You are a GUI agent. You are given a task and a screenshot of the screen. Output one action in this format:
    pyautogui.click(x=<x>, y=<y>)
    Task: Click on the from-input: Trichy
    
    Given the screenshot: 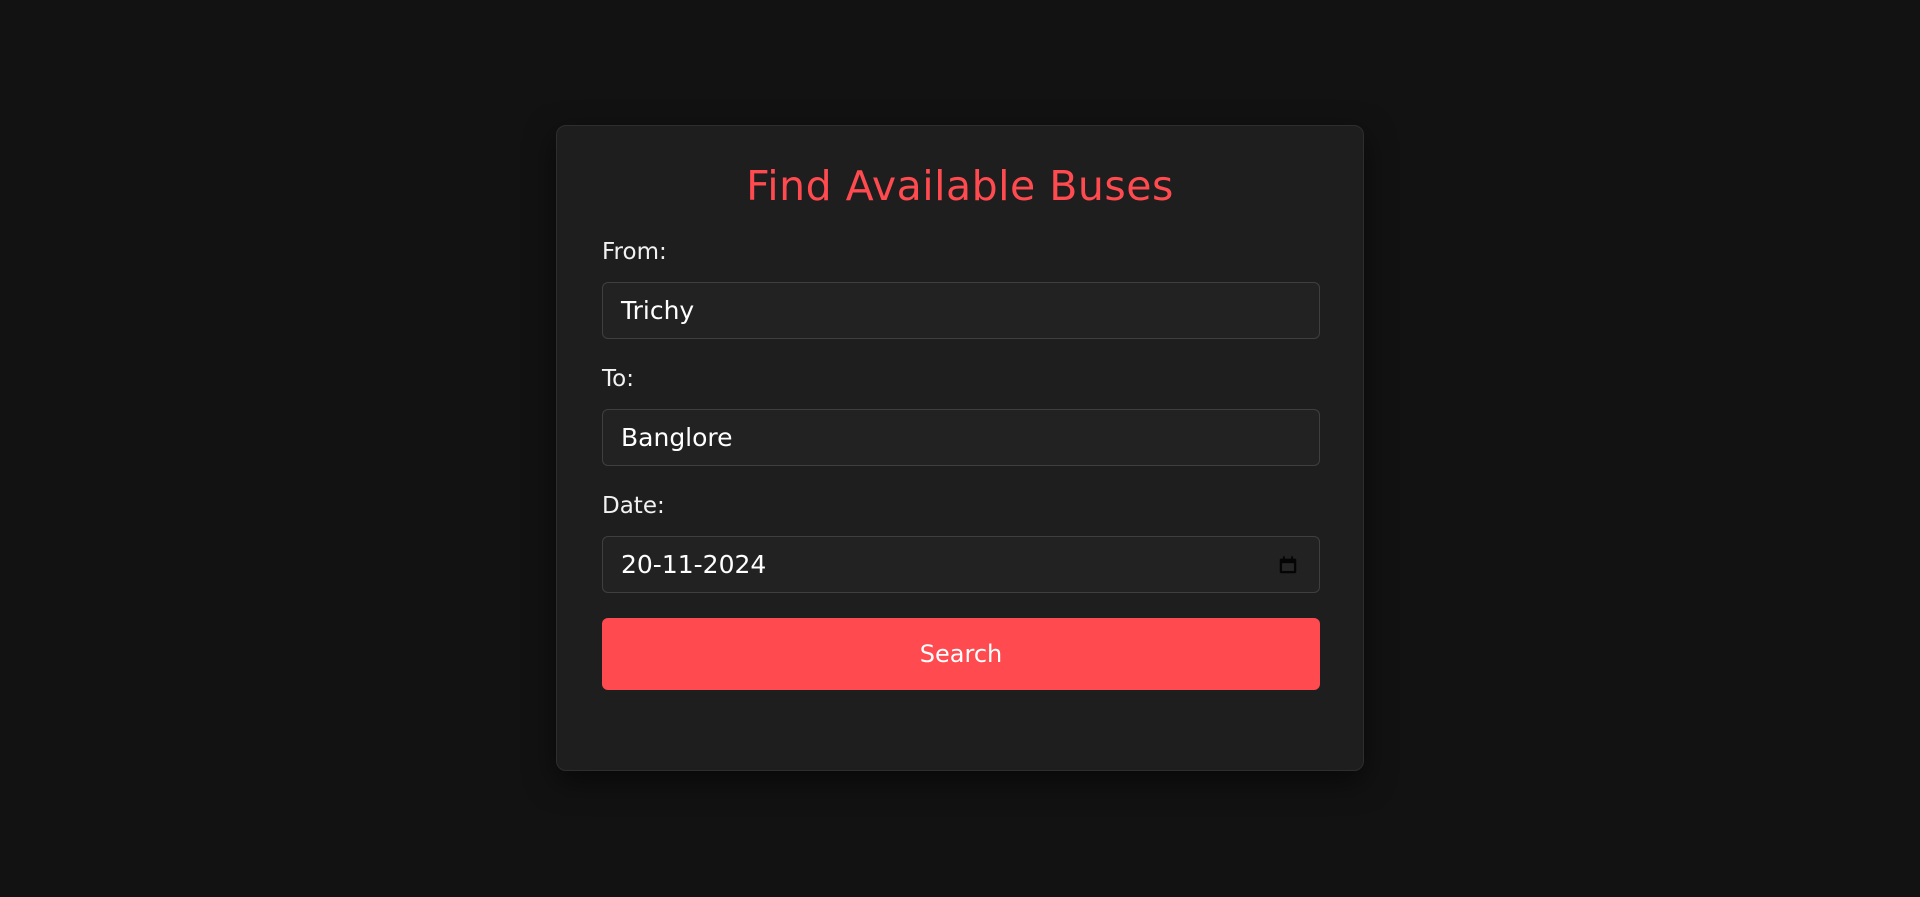 What is the action you would take?
    pyautogui.click(x=961, y=310)
    